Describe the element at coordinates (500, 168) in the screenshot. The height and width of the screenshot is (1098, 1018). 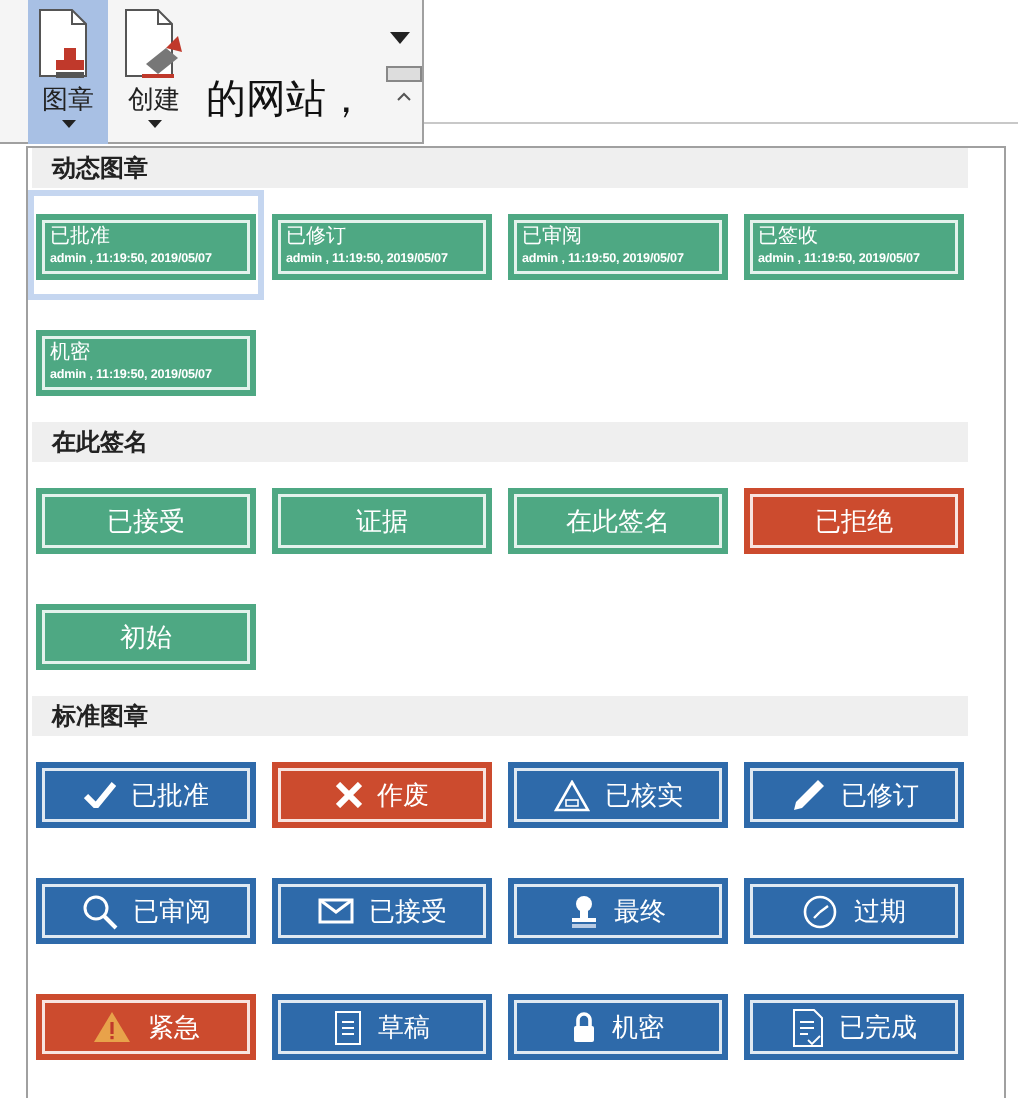
I see `section-header: 动态图章` at that location.